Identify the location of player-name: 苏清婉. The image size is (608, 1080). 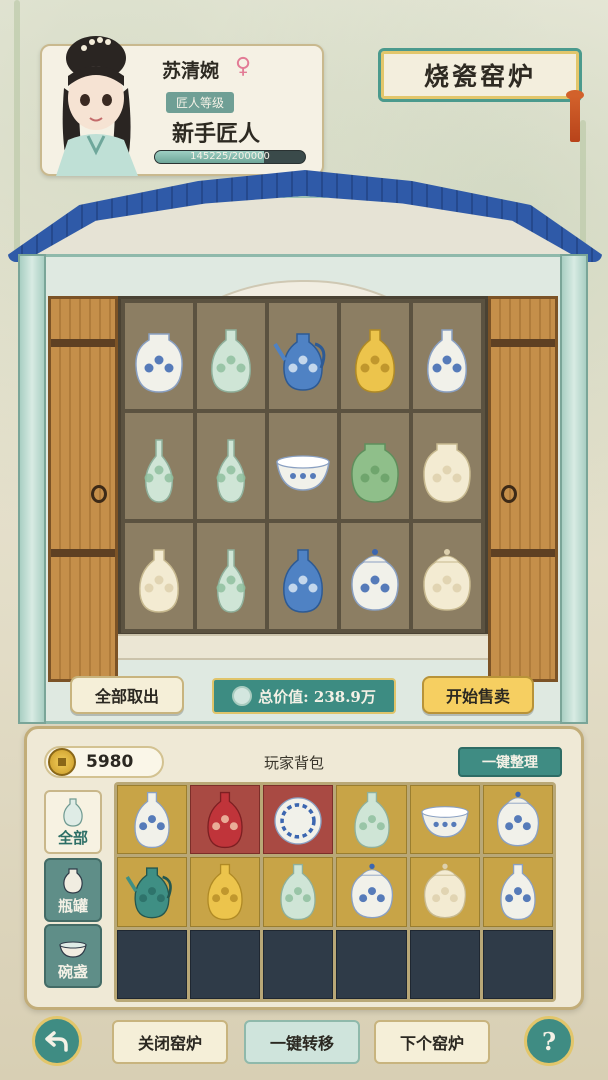
(191, 71).